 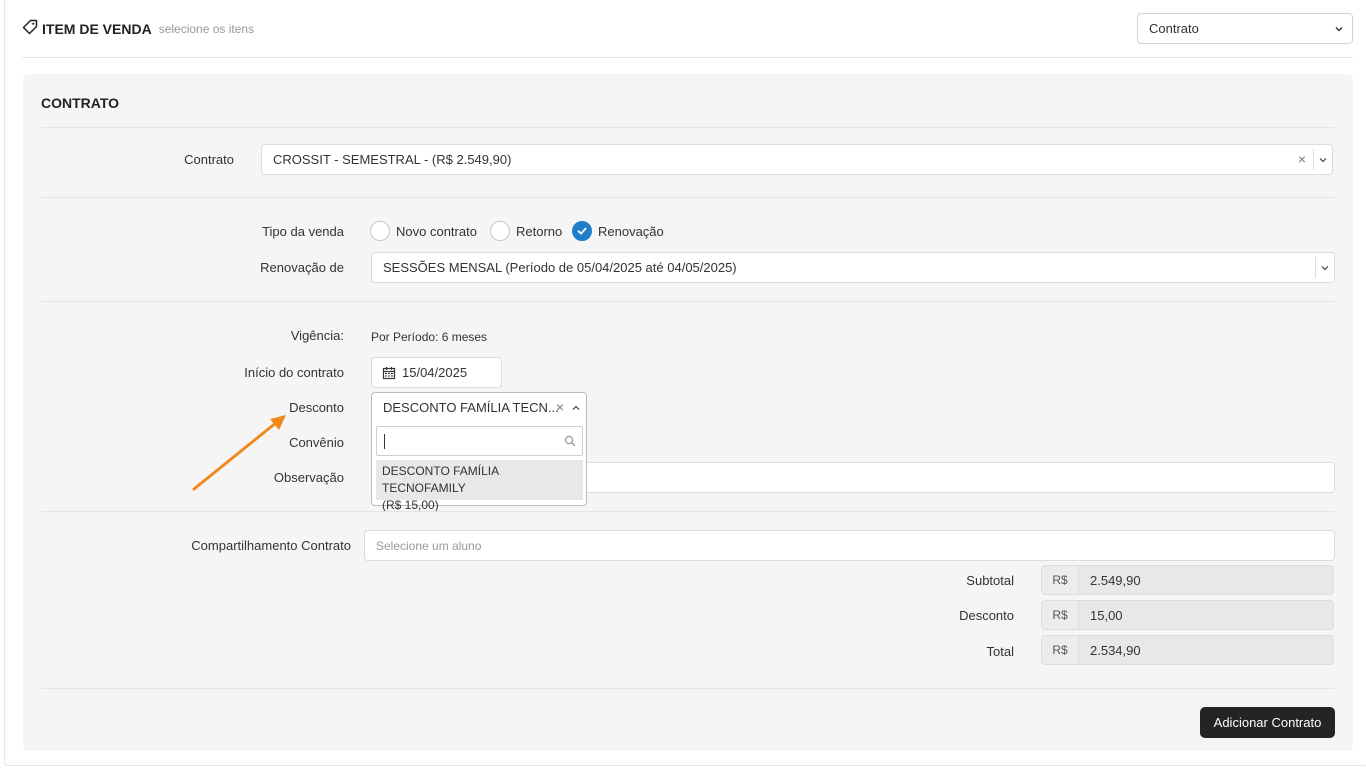 What do you see at coordinates (97, 28) in the screenshot?
I see `page-title: ITEM DE VENDA` at bounding box center [97, 28].